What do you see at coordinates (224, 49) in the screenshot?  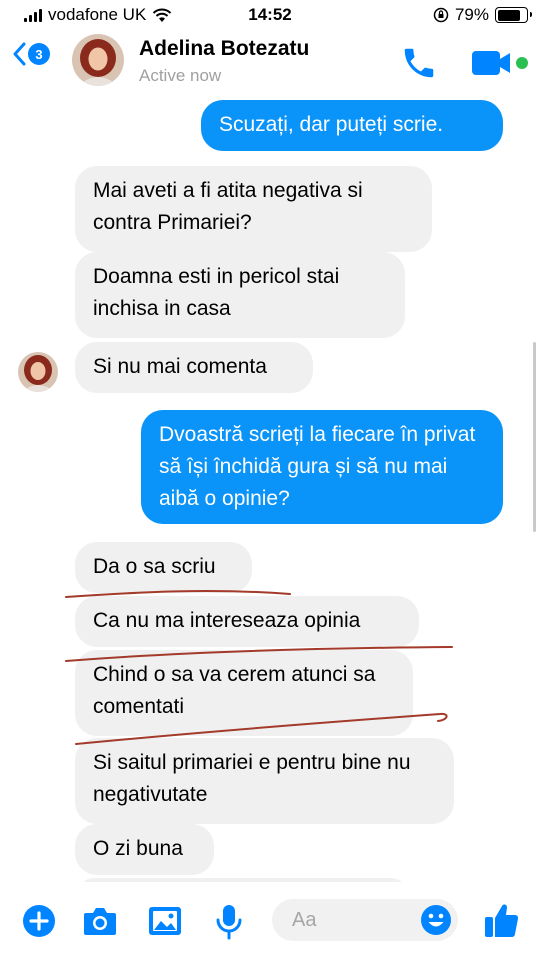 I see `contact-name: Adelina Botezatu` at bounding box center [224, 49].